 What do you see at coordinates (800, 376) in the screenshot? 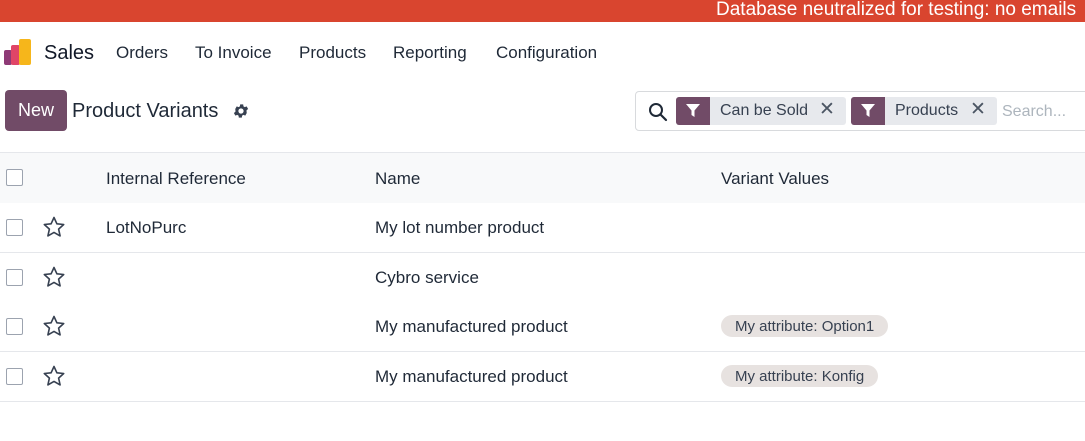
I see `variant-value-tag: My attribute: Konfig` at bounding box center [800, 376].